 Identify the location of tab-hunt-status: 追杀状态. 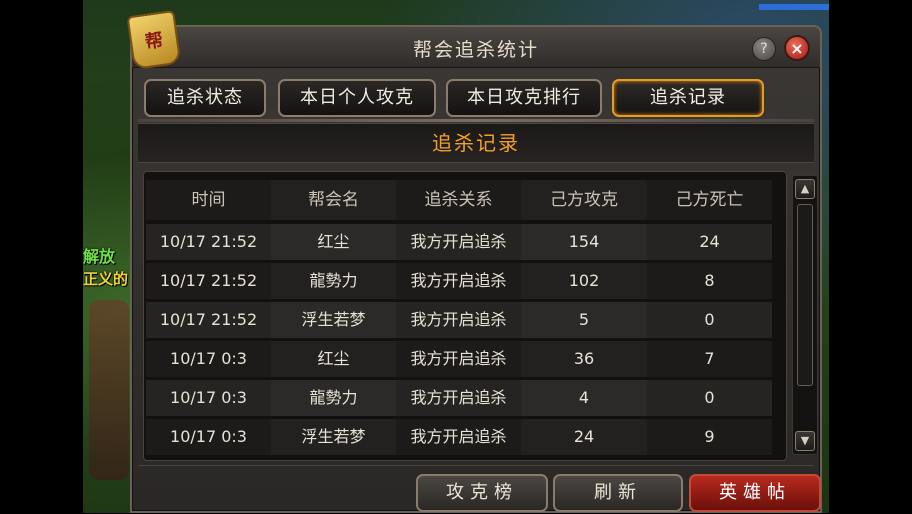
(205, 98).